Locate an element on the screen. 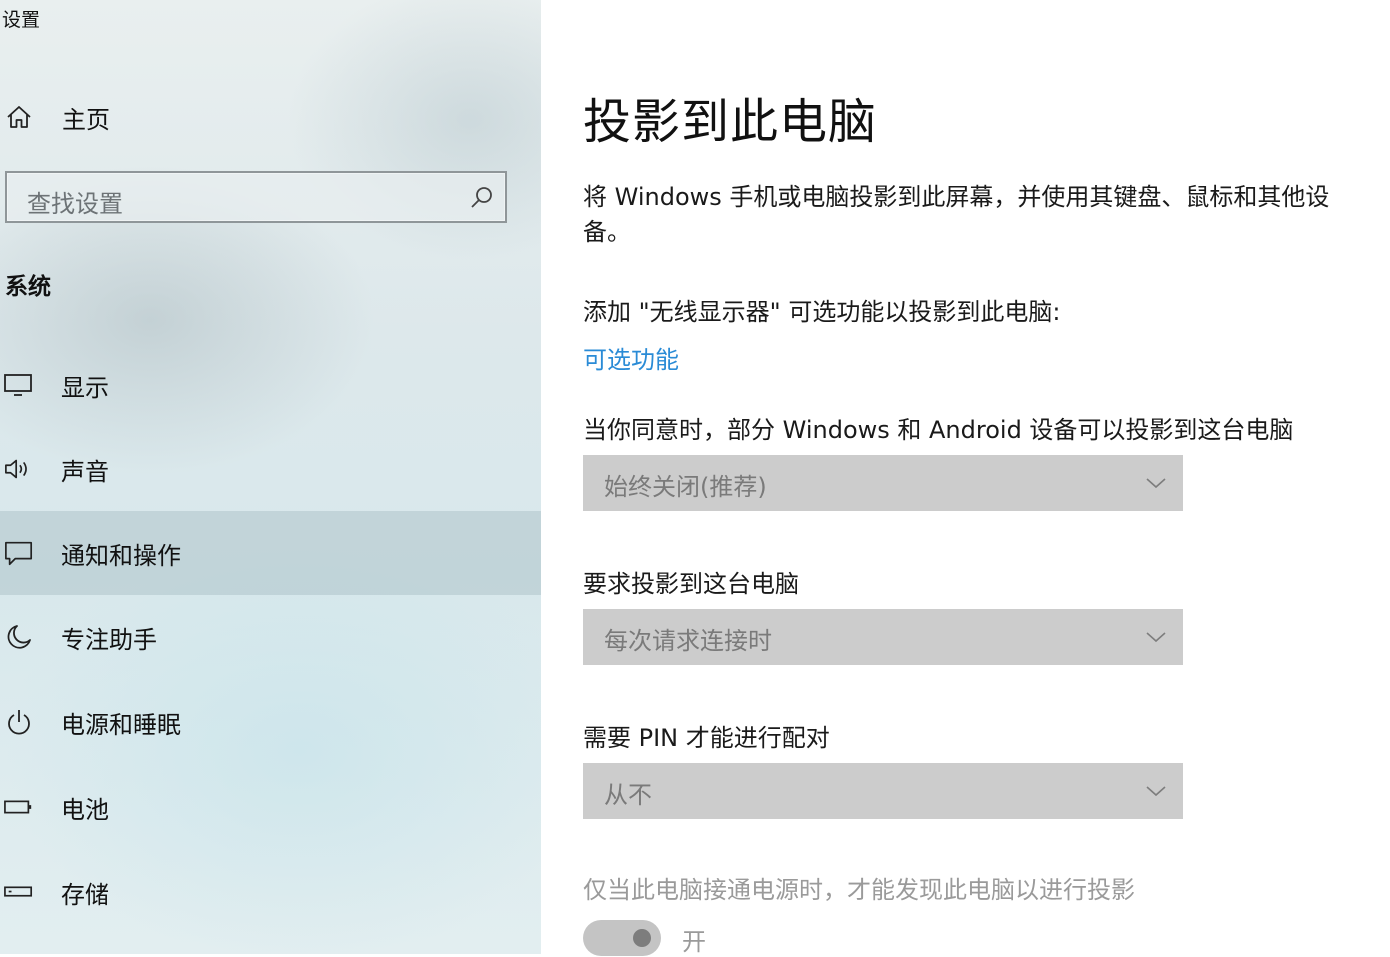 The image size is (1390, 957). toggle-state-label: 开 is located at coordinates (694, 942).